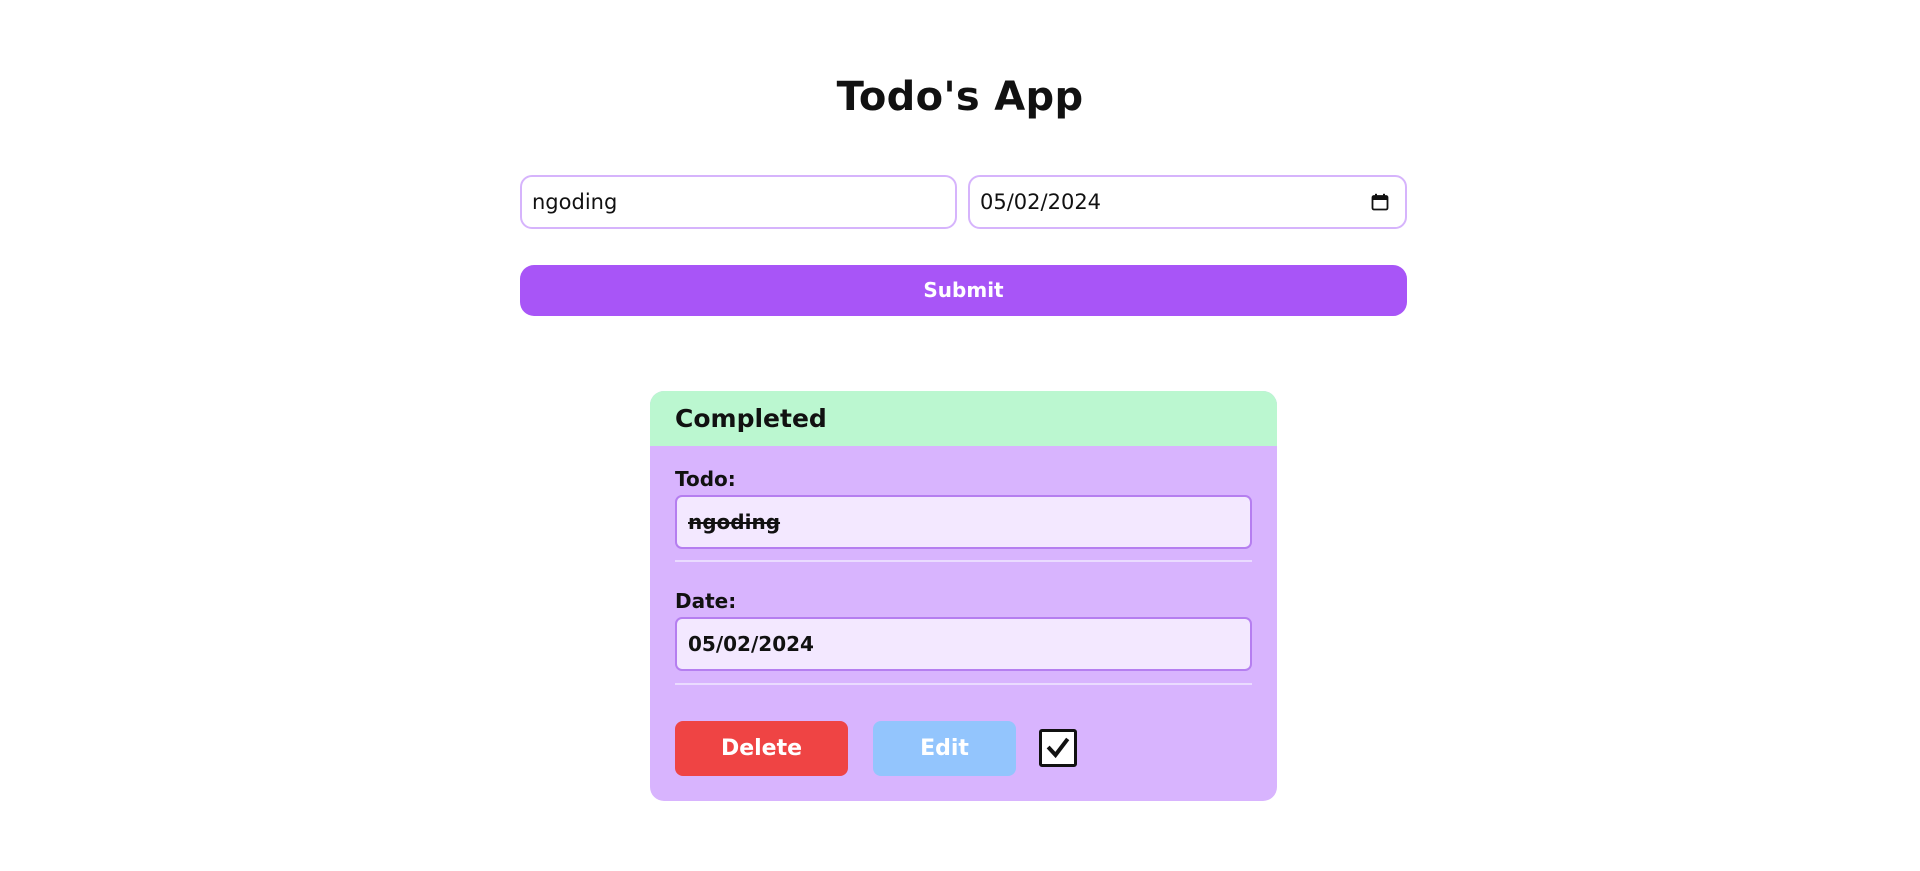 Image resolution: width=1920 pixels, height=871 pixels. I want to click on todo-field: ngoding, so click(963, 522).